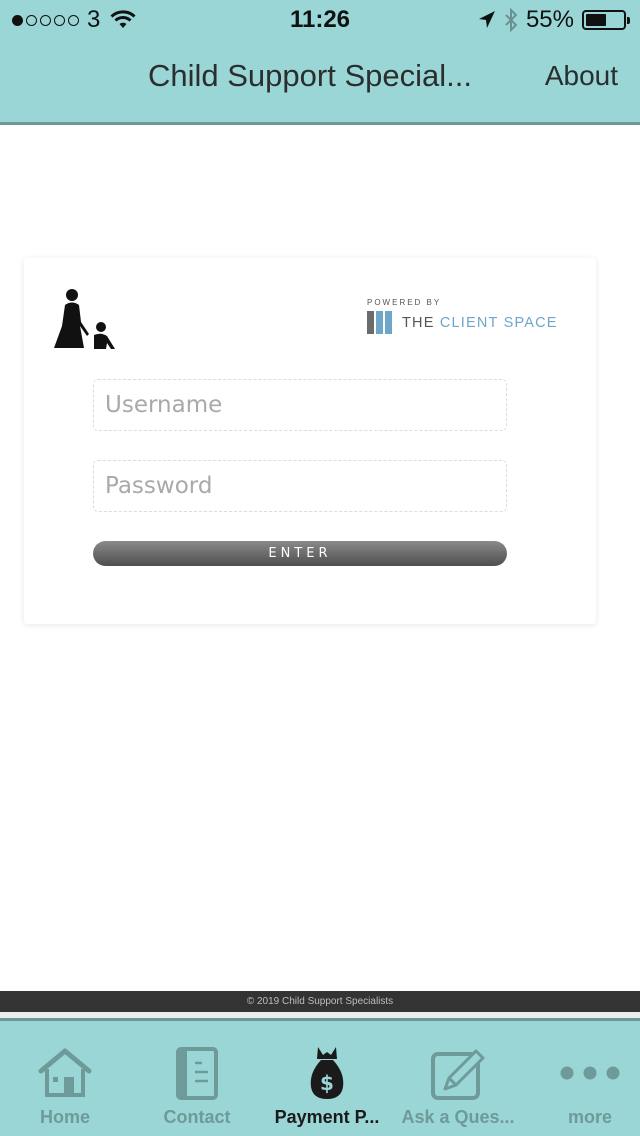 The width and height of the screenshot is (640, 1136). Describe the element at coordinates (590, 1073) in the screenshot. I see `more-dots-icon` at that location.